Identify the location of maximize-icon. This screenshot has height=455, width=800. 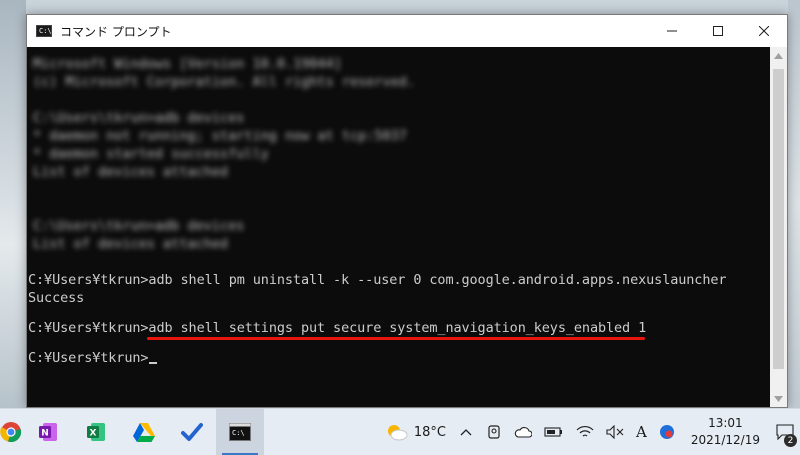
(718, 31).